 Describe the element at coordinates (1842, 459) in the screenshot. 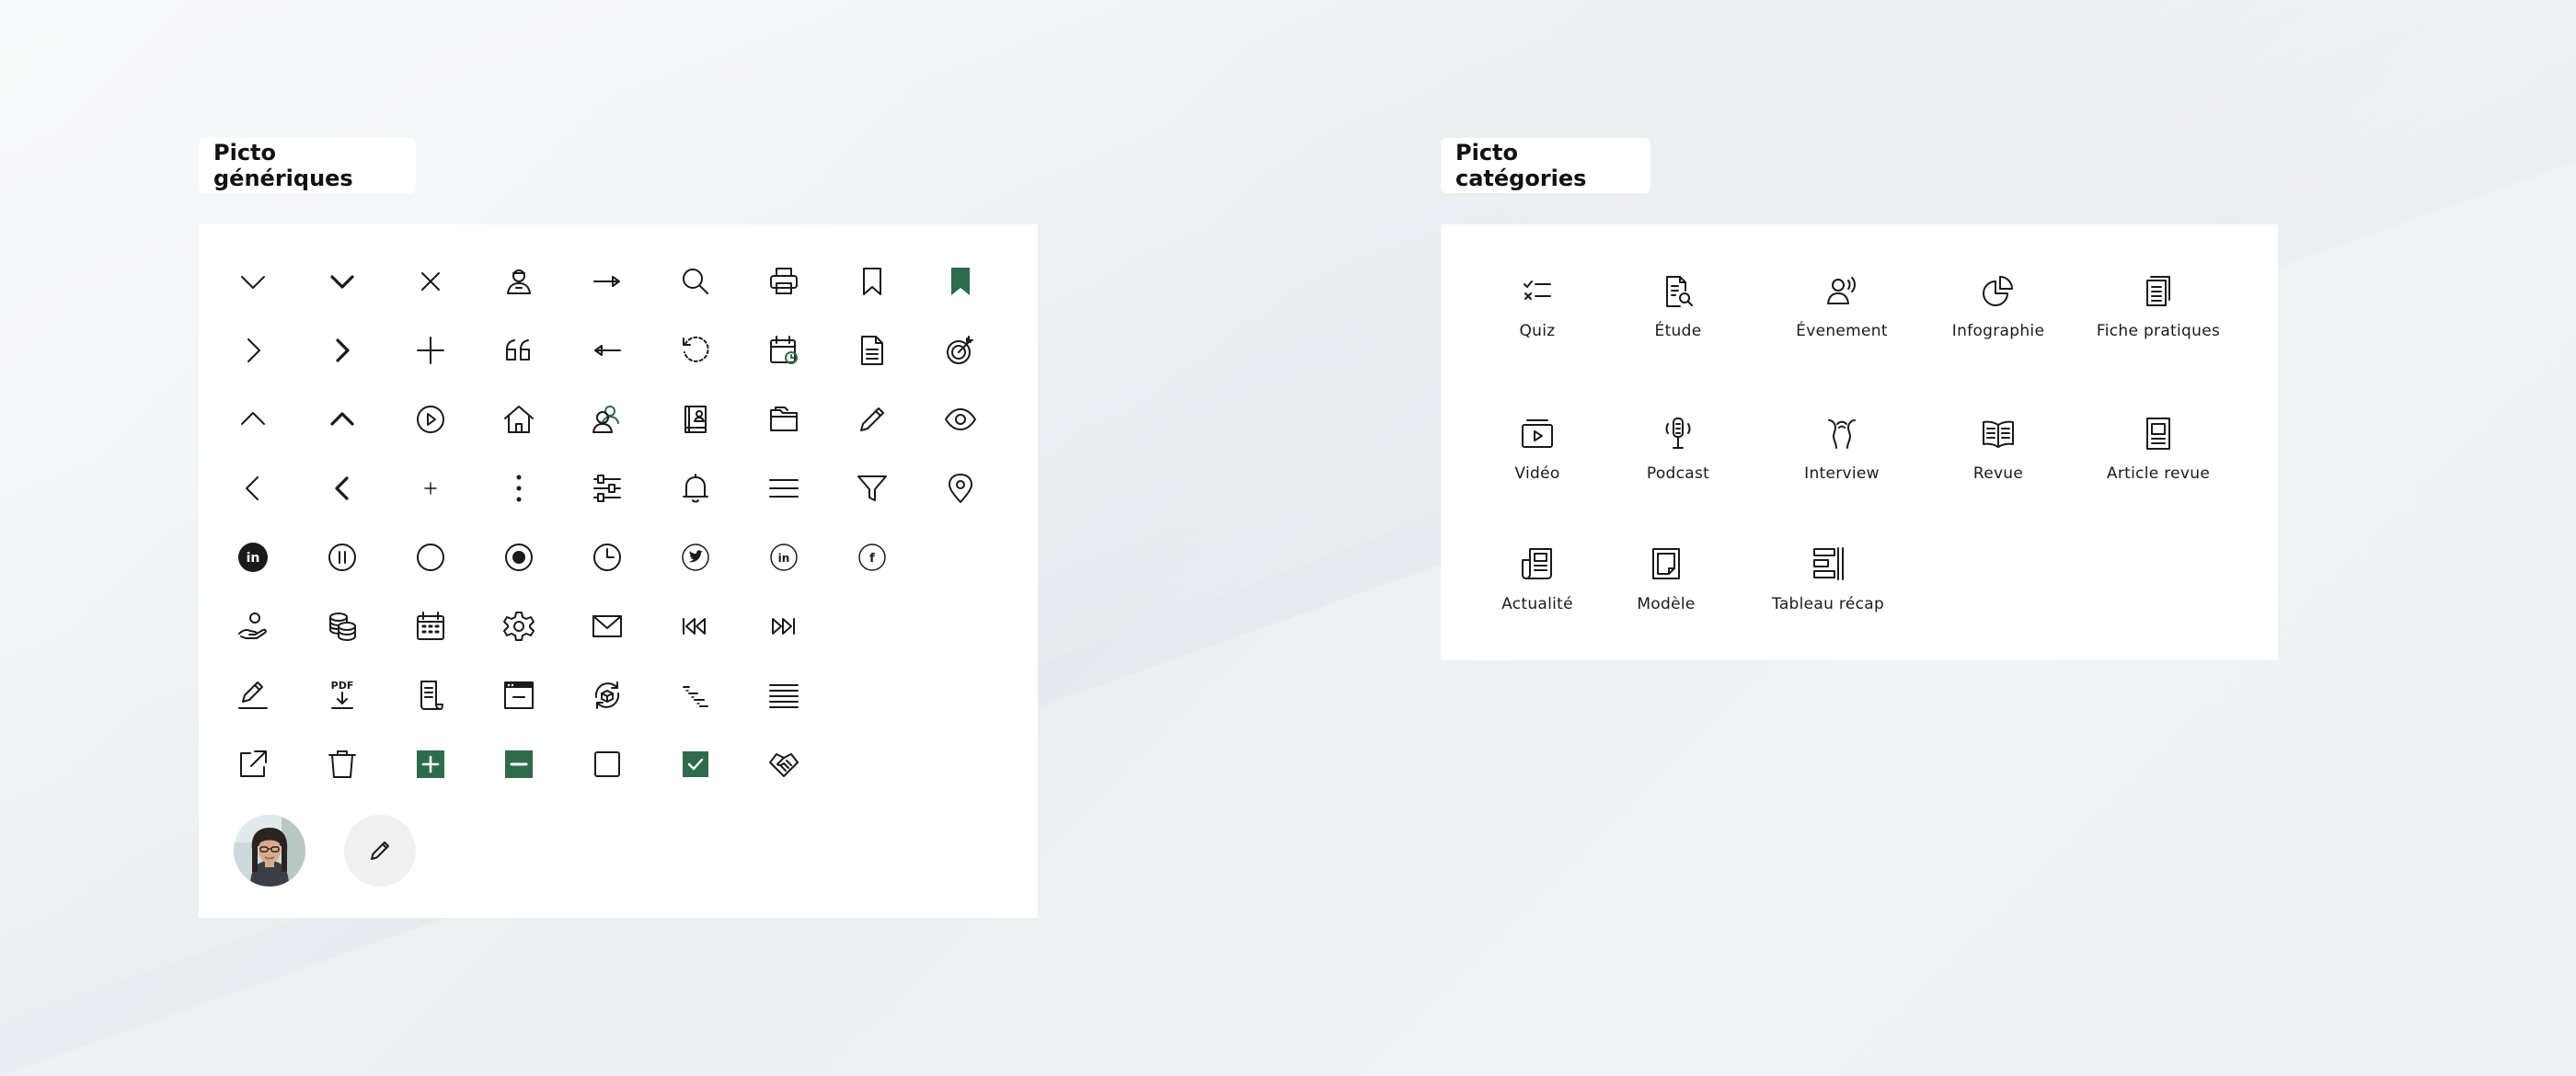

I see `category-interview: Interview` at that location.